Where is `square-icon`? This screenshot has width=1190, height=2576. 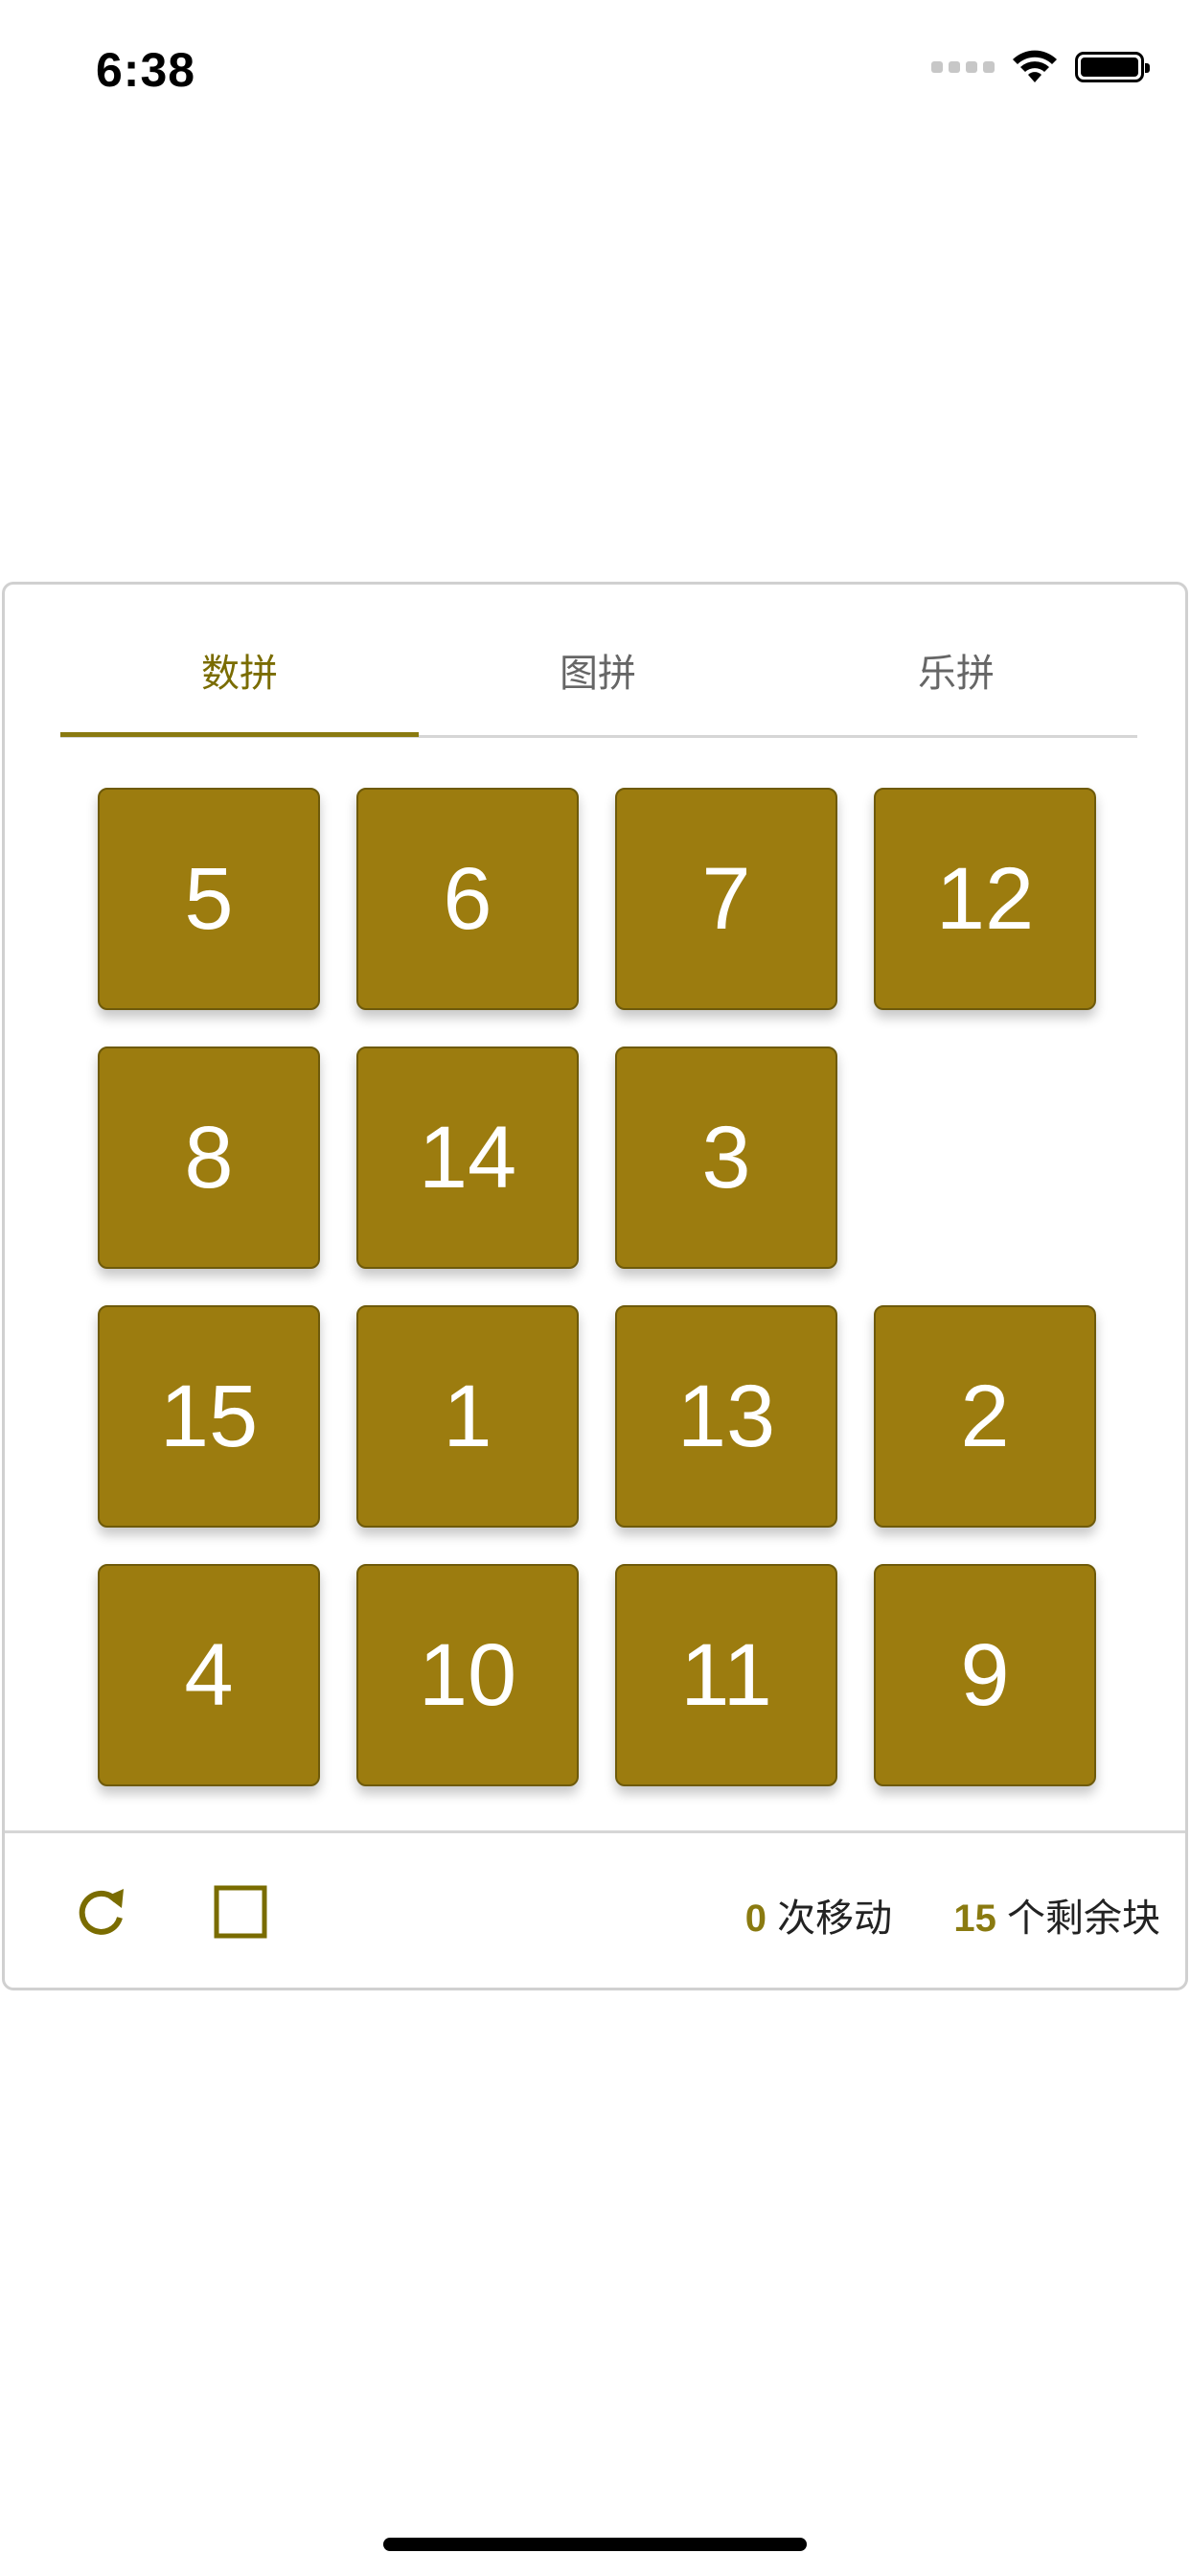 square-icon is located at coordinates (241, 1912).